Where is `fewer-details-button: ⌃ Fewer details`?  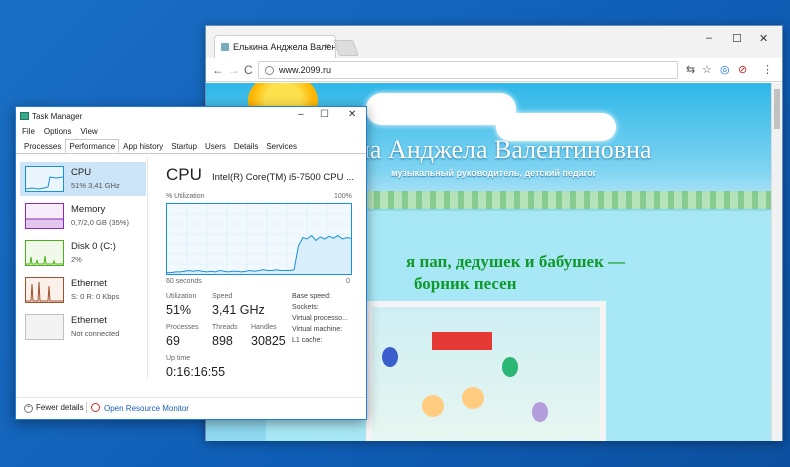 fewer-details-button: ⌃ Fewer details is located at coordinates (54, 408).